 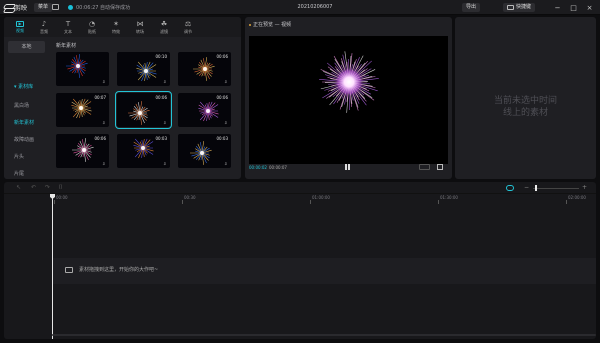 I want to click on sidebar-item-1: 新年素材, so click(x=26, y=123).